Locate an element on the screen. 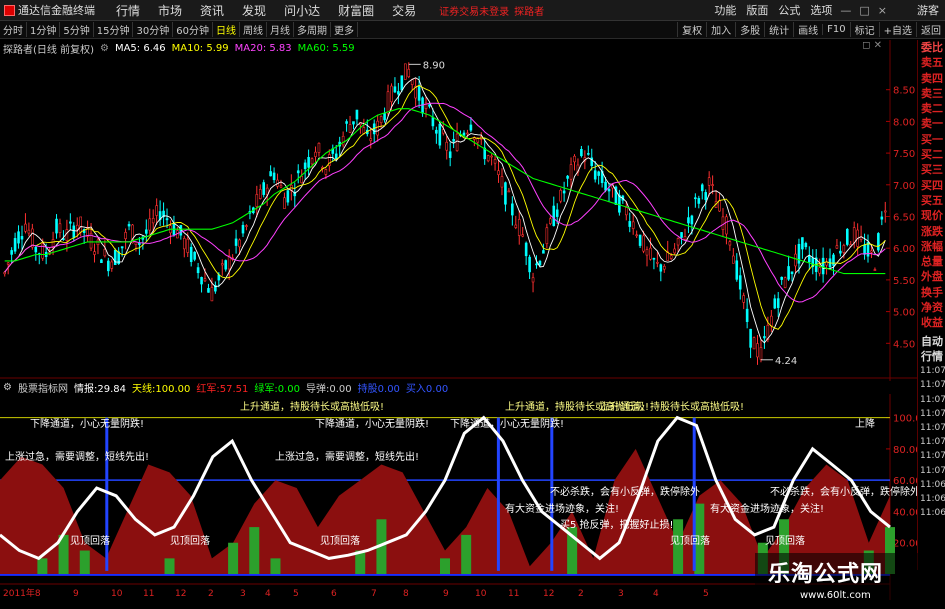 This screenshot has width=945, height=609. sidebar-quote-item: 涨跌 is located at coordinates (931, 231).